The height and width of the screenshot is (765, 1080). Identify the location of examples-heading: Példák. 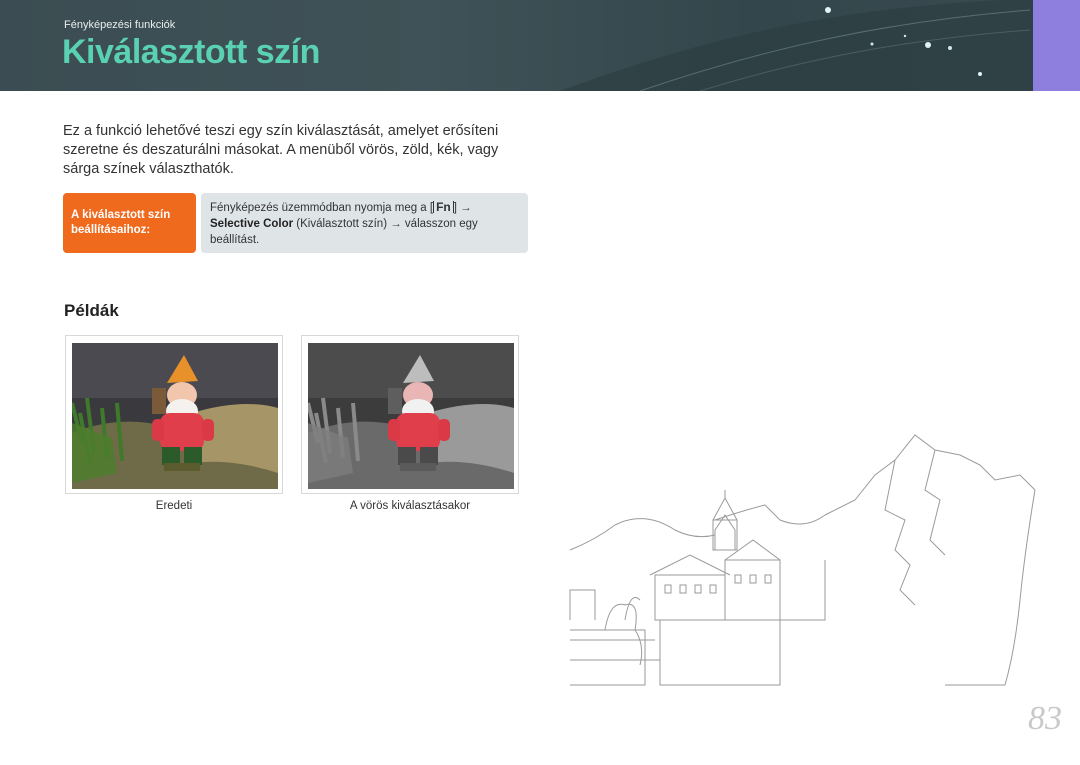
(91, 310).